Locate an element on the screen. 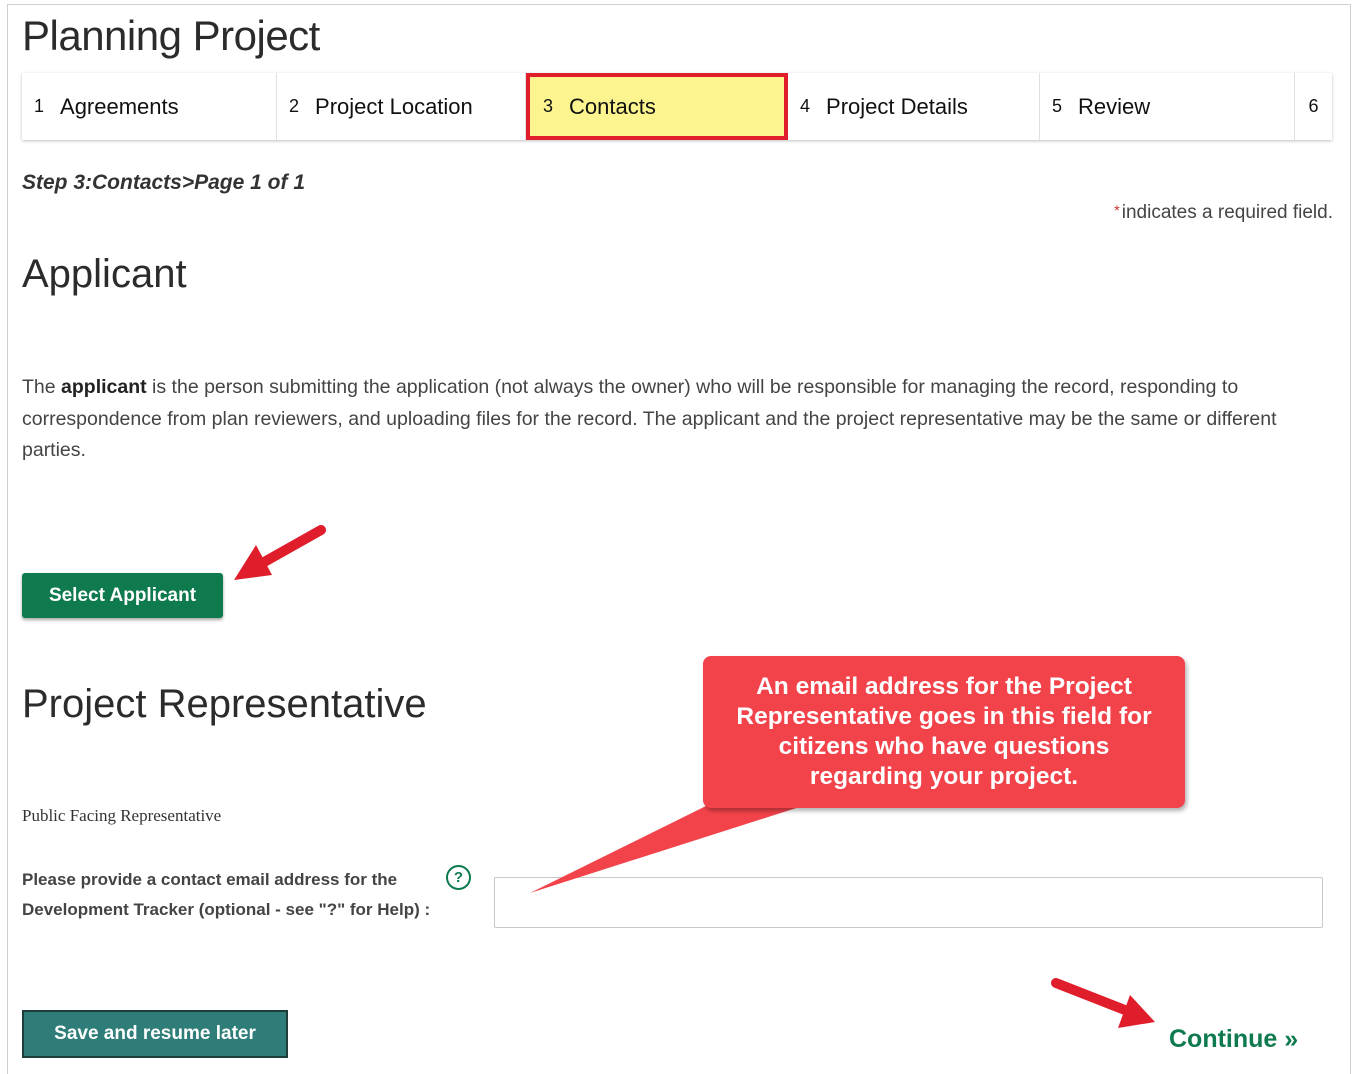 The image size is (1357, 1074). required-field-note: * indicates a required field. is located at coordinates (1223, 213).